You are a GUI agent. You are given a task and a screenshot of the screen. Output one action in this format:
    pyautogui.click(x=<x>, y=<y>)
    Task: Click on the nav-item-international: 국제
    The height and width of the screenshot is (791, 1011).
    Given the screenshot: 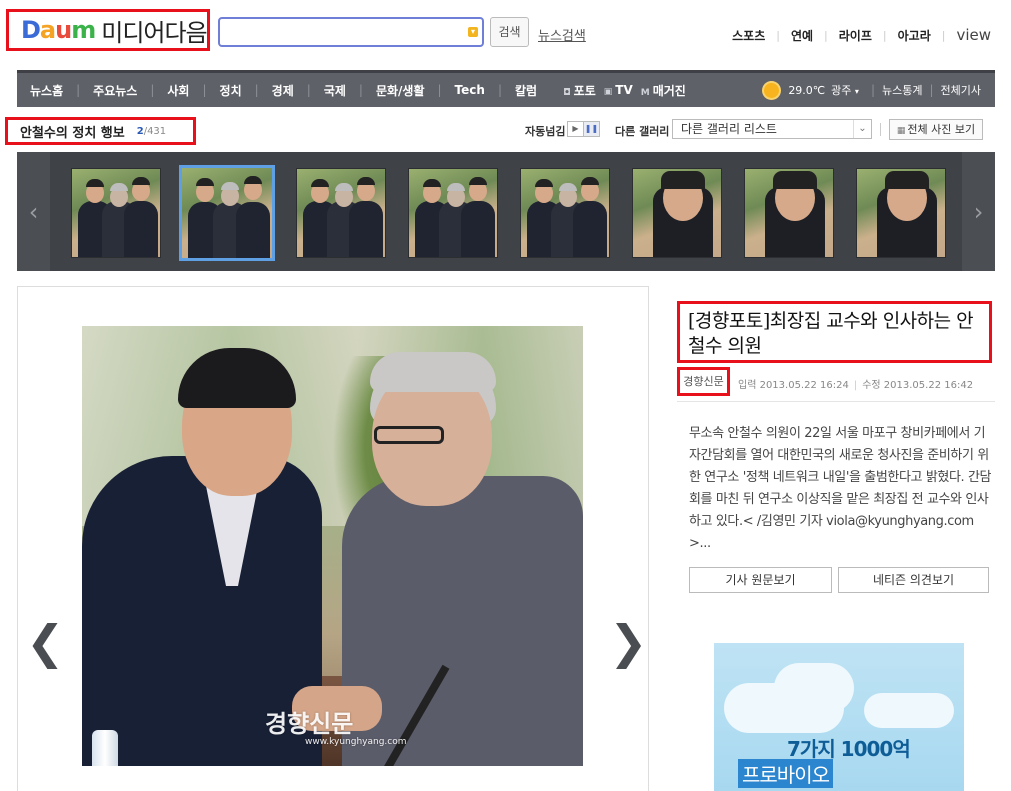 What is the action you would take?
    pyautogui.click(x=335, y=90)
    